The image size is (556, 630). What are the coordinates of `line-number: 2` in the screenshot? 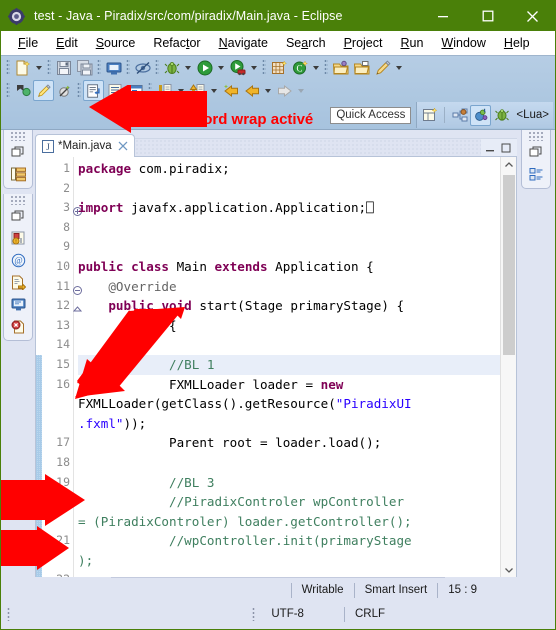 It's located at (66, 187).